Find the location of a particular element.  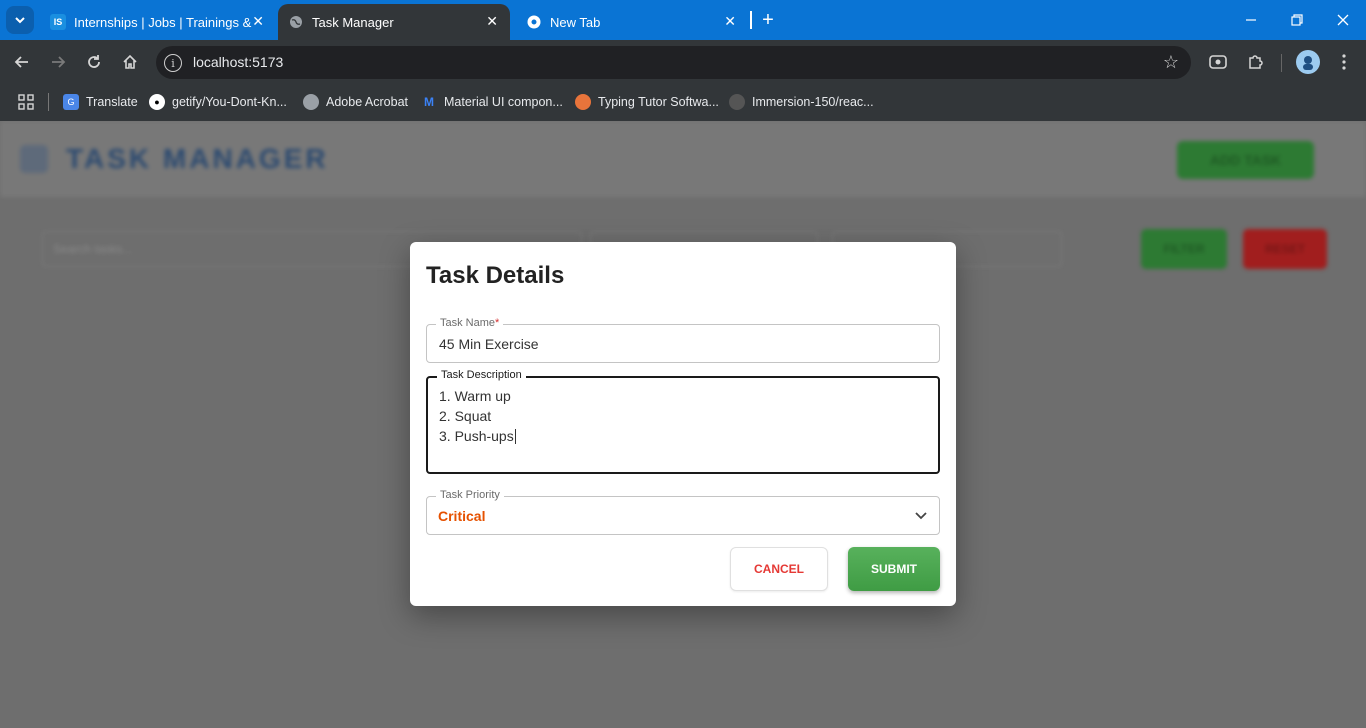

tab-internships: IS Internships | Jobs | Trainings & I ✕ is located at coordinates (158, 22).